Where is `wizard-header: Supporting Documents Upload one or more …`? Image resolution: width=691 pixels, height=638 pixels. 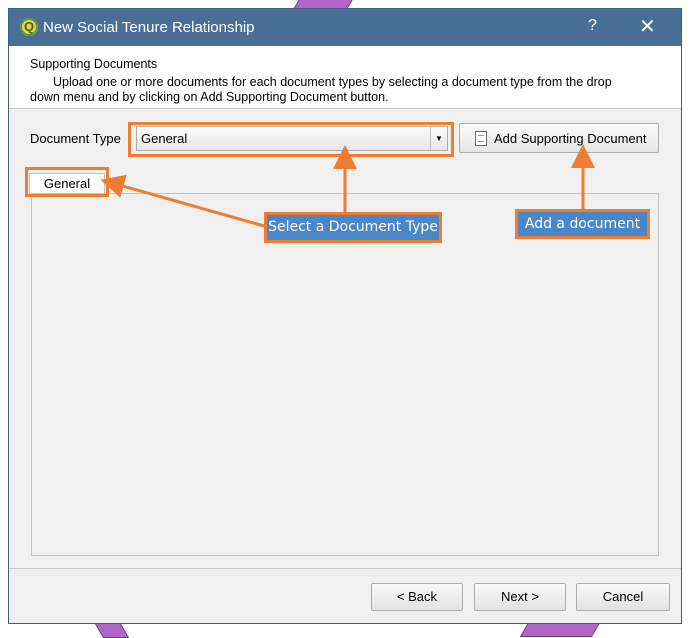
wizard-header: Supporting Documents Upload one or more … is located at coordinates (345, 77).